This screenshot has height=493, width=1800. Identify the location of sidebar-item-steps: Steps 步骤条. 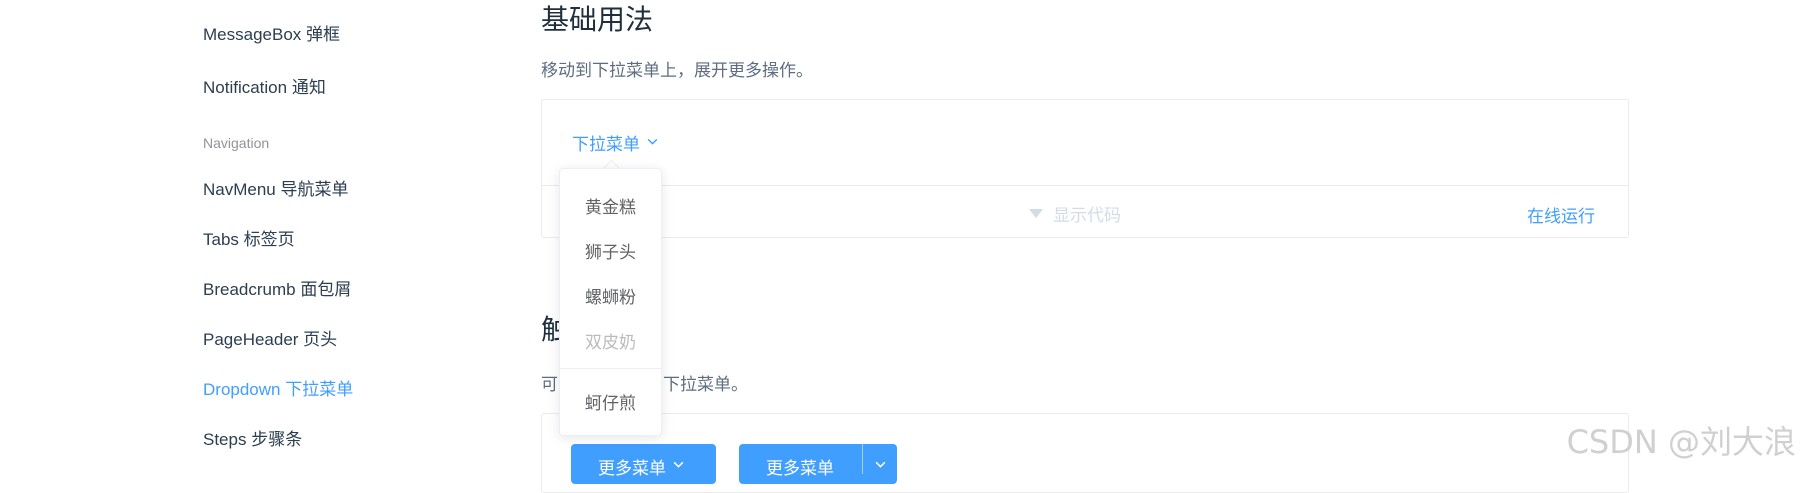
(252, 437).